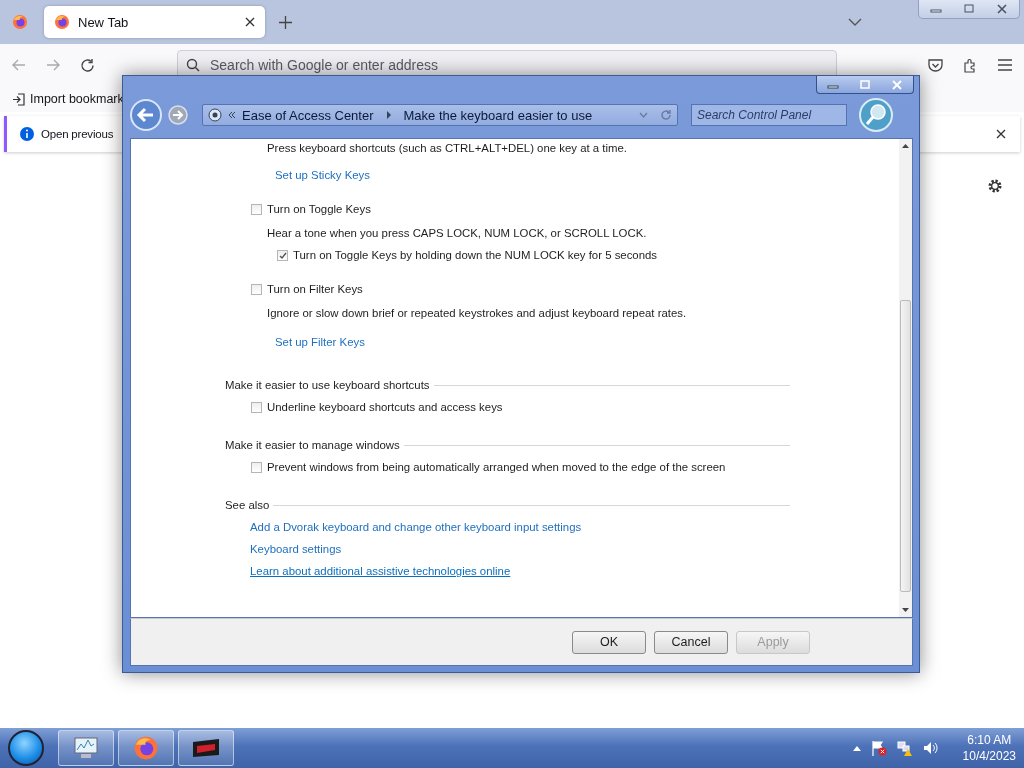  Describe the element at coordinates (477, 313) in the screenshot. I see `description-text: Ignore or slow down brief or repeated keystrokes and adjust keyboard repeat rates.` at that location.